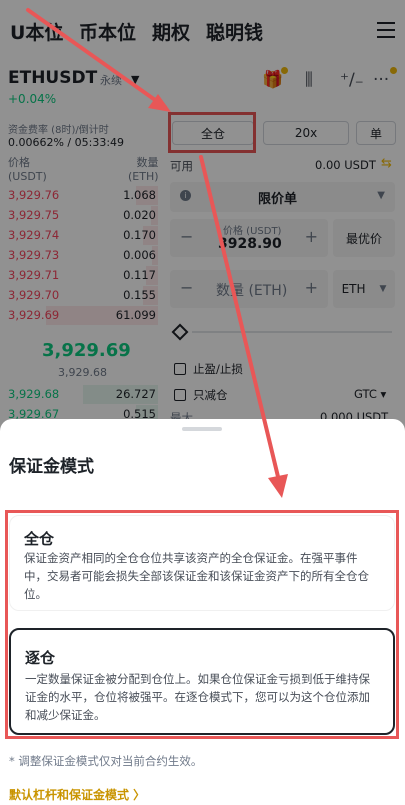 The width and height of the screenshot is (405, 805). I want to click on sheet-grab-handle, so click(202, 429).